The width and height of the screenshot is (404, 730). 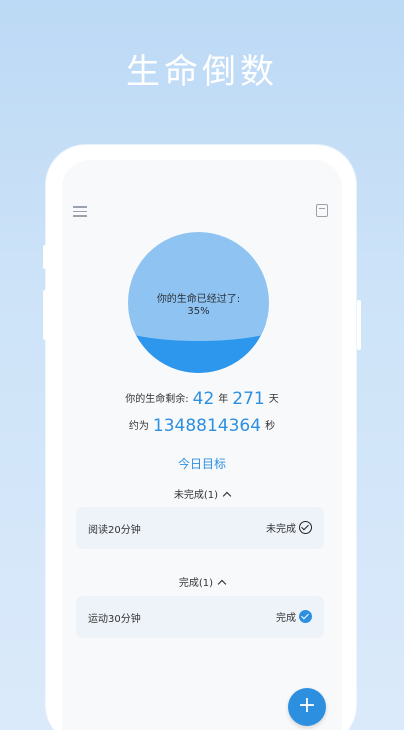 I want to click on check-circle-filled-icon, so click(x=305, y=616).